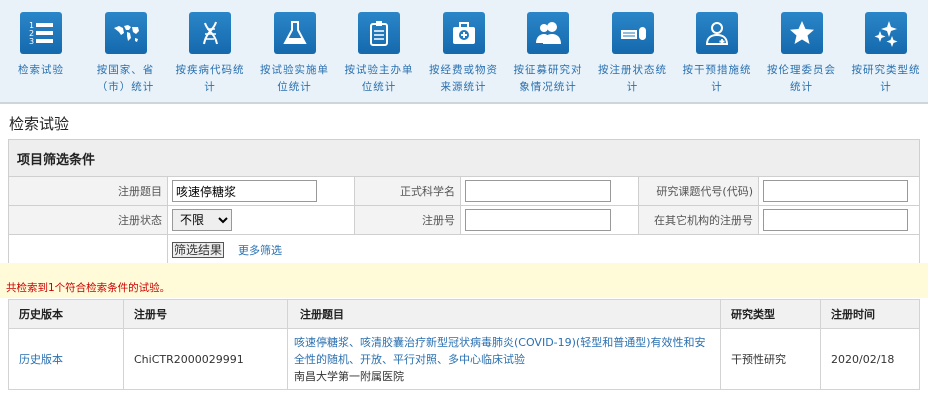 This screenshot has height=402, width=928. I want to click on other-reg-label: 在其它机构的注册号, so click(698, 220).